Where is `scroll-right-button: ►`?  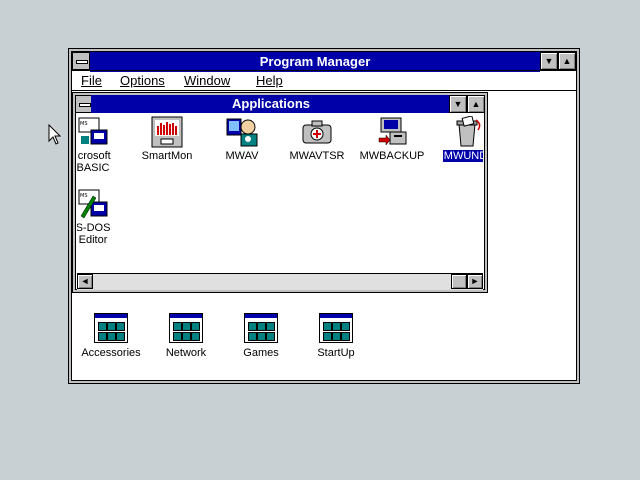
scroll-right-button: ► is located at coordinates (475, 281).